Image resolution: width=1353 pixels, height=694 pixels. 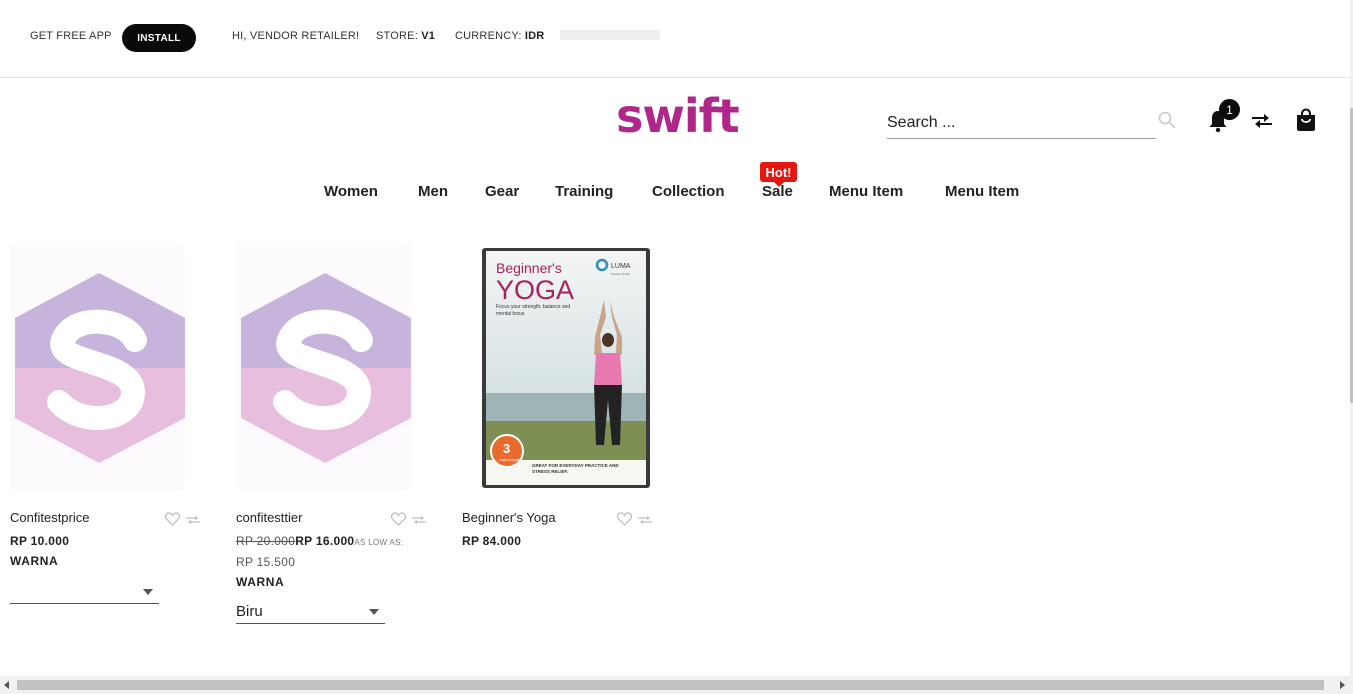 I want to click on product-price: RP 10.000, so click(x=40, y=541).